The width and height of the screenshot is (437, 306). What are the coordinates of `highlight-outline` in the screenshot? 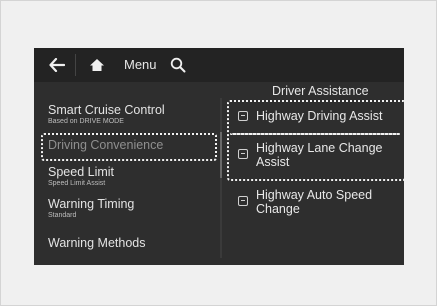 It's located at (315, 140).